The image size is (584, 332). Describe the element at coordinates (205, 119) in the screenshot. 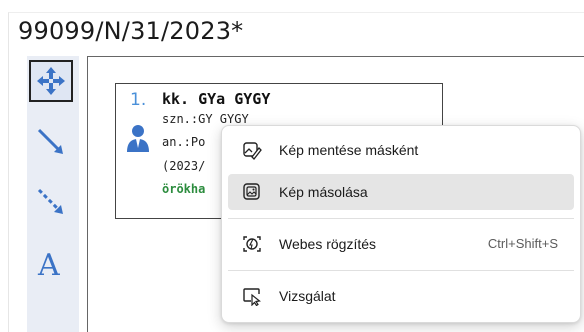

I see `card-szn: szn.:GY GYGY` at that location.